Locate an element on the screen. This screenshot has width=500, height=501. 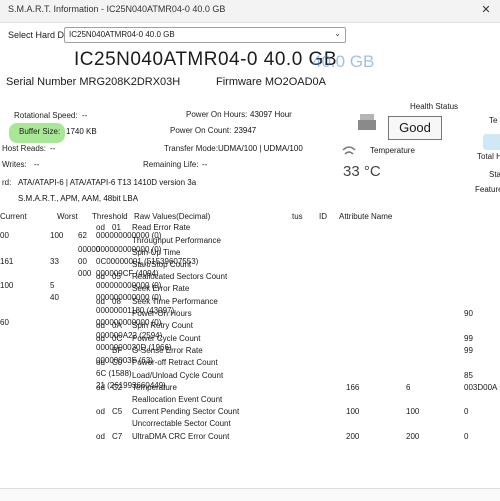
cell-attribute-name: Reallocated Sectors Count is located at coordinates (180, 276).